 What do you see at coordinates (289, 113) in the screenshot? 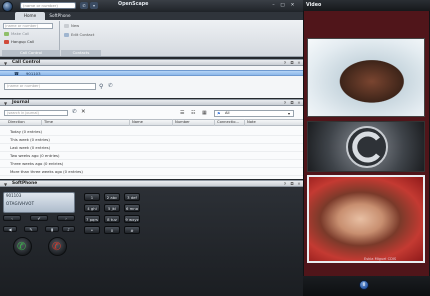
I see `chevron-down-icon: ▾` at bounding box center [289, 113].